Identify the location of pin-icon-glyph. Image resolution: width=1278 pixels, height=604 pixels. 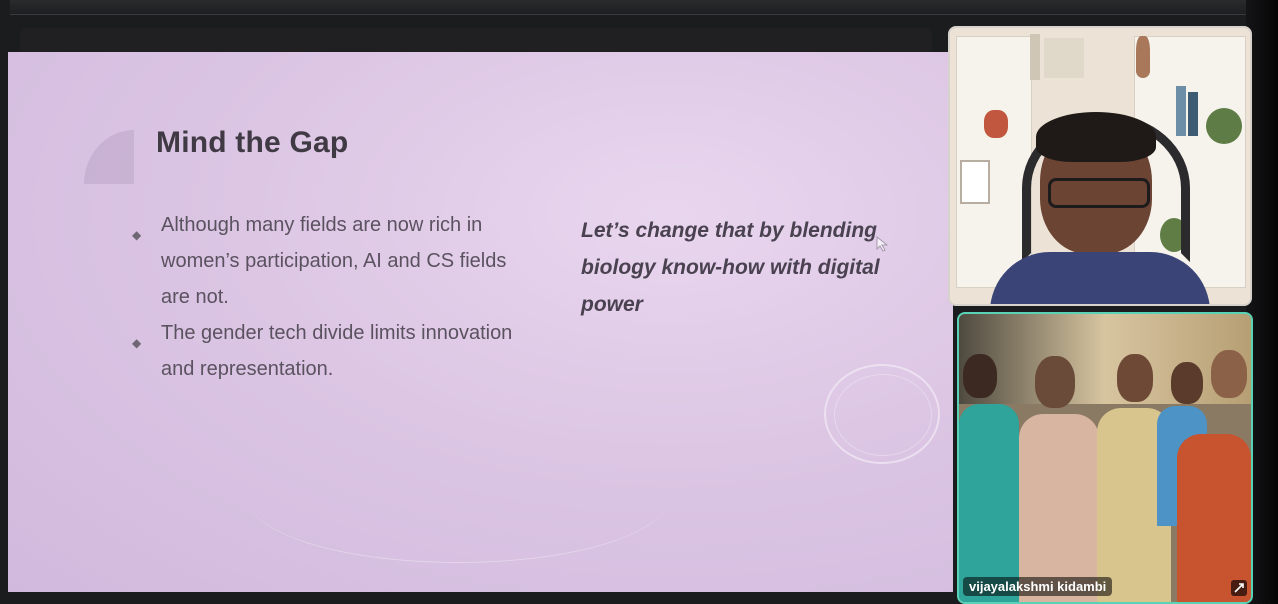
(1239, 588).